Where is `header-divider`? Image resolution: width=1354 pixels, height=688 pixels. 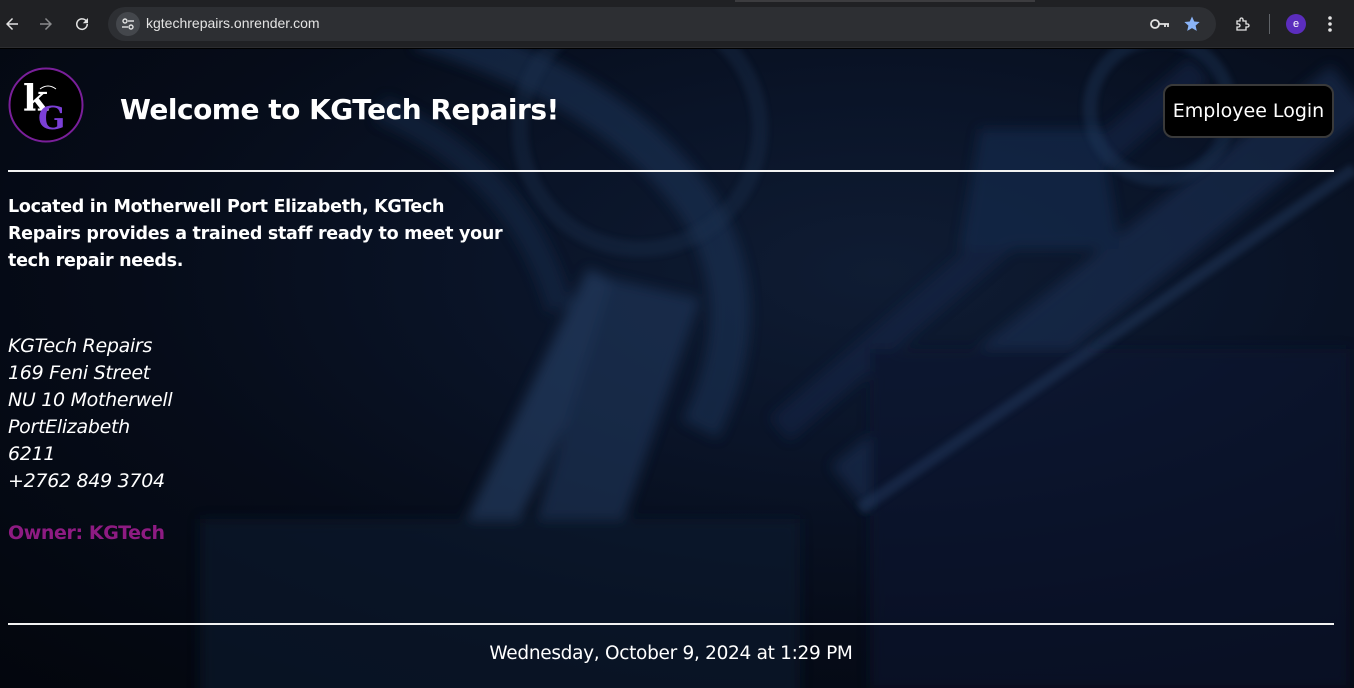
header-divider is located at coordinates (671, 171).